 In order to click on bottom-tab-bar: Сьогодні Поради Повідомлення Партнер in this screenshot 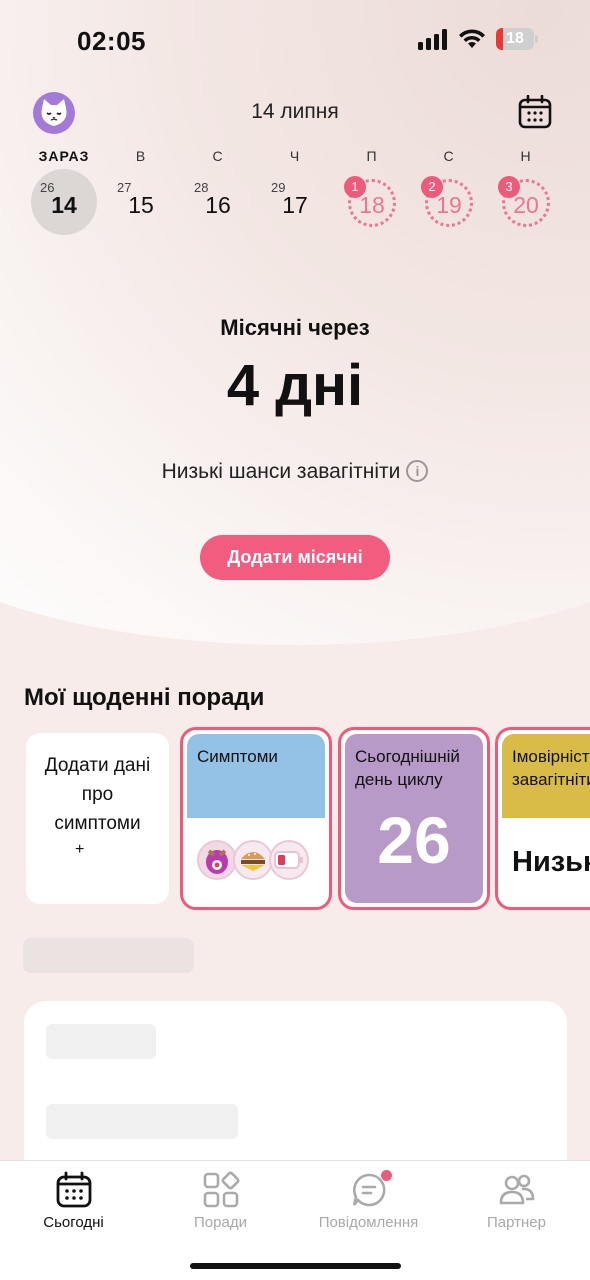, I will do `click(295, 1220)`.